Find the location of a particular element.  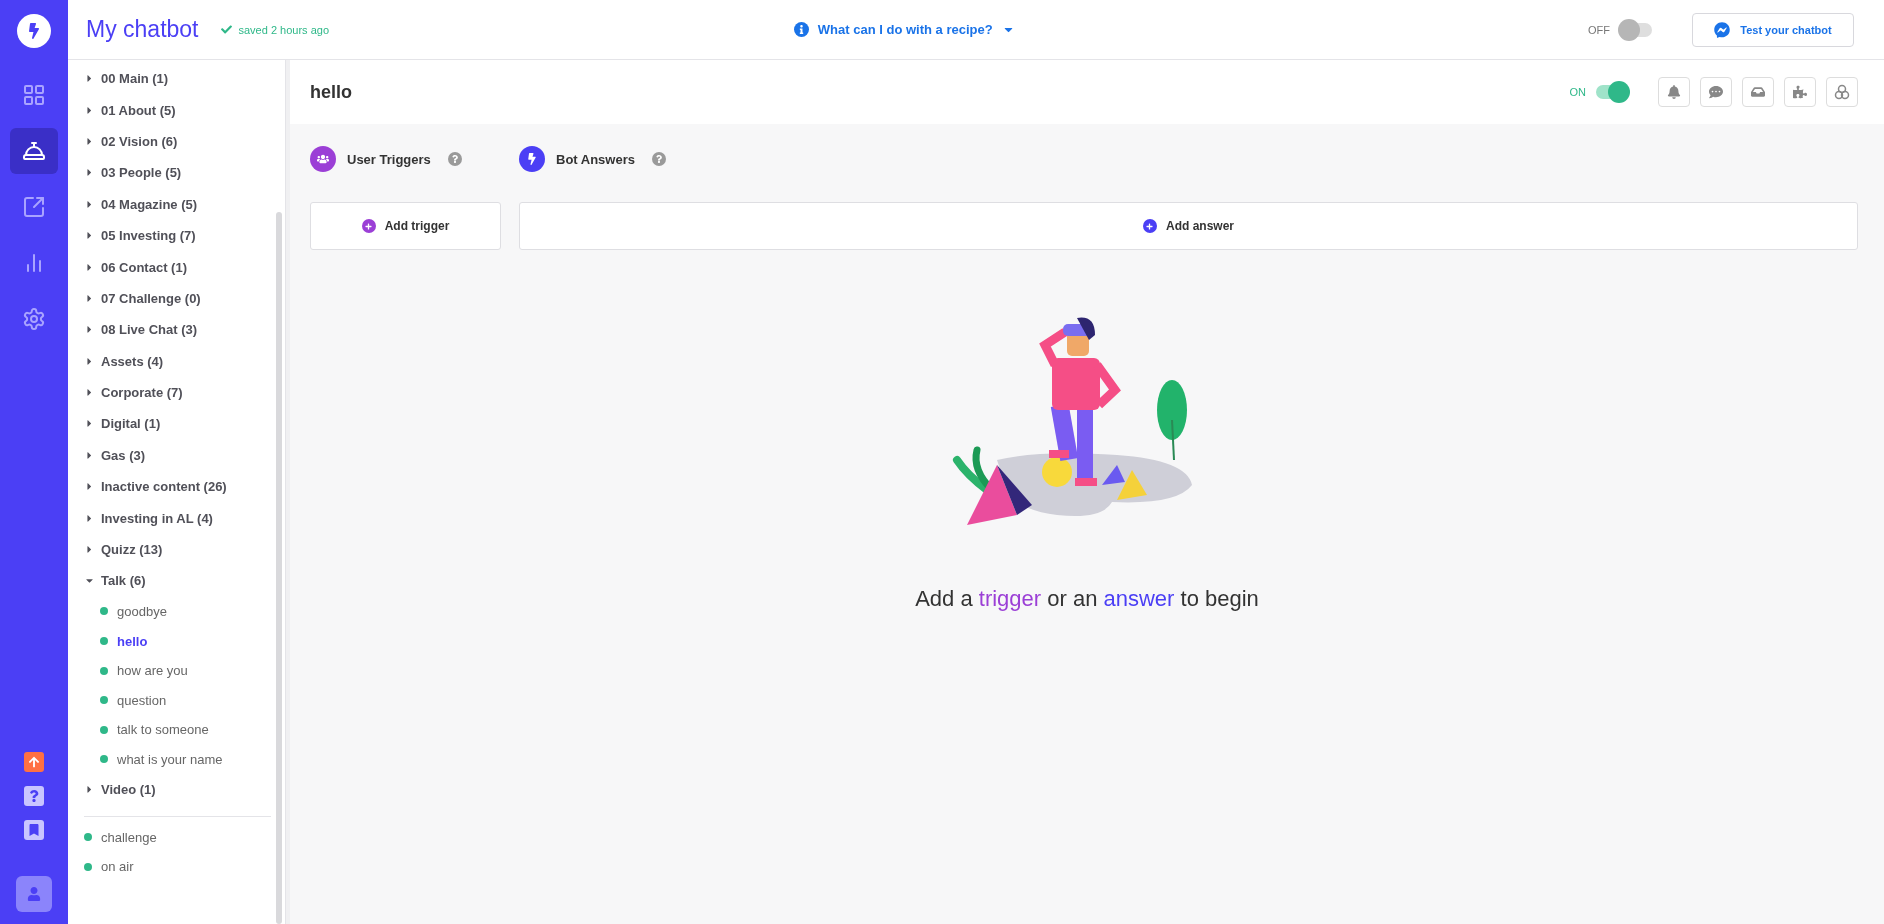

section-heading: Bot Answers is located at coordinates (595, 159).